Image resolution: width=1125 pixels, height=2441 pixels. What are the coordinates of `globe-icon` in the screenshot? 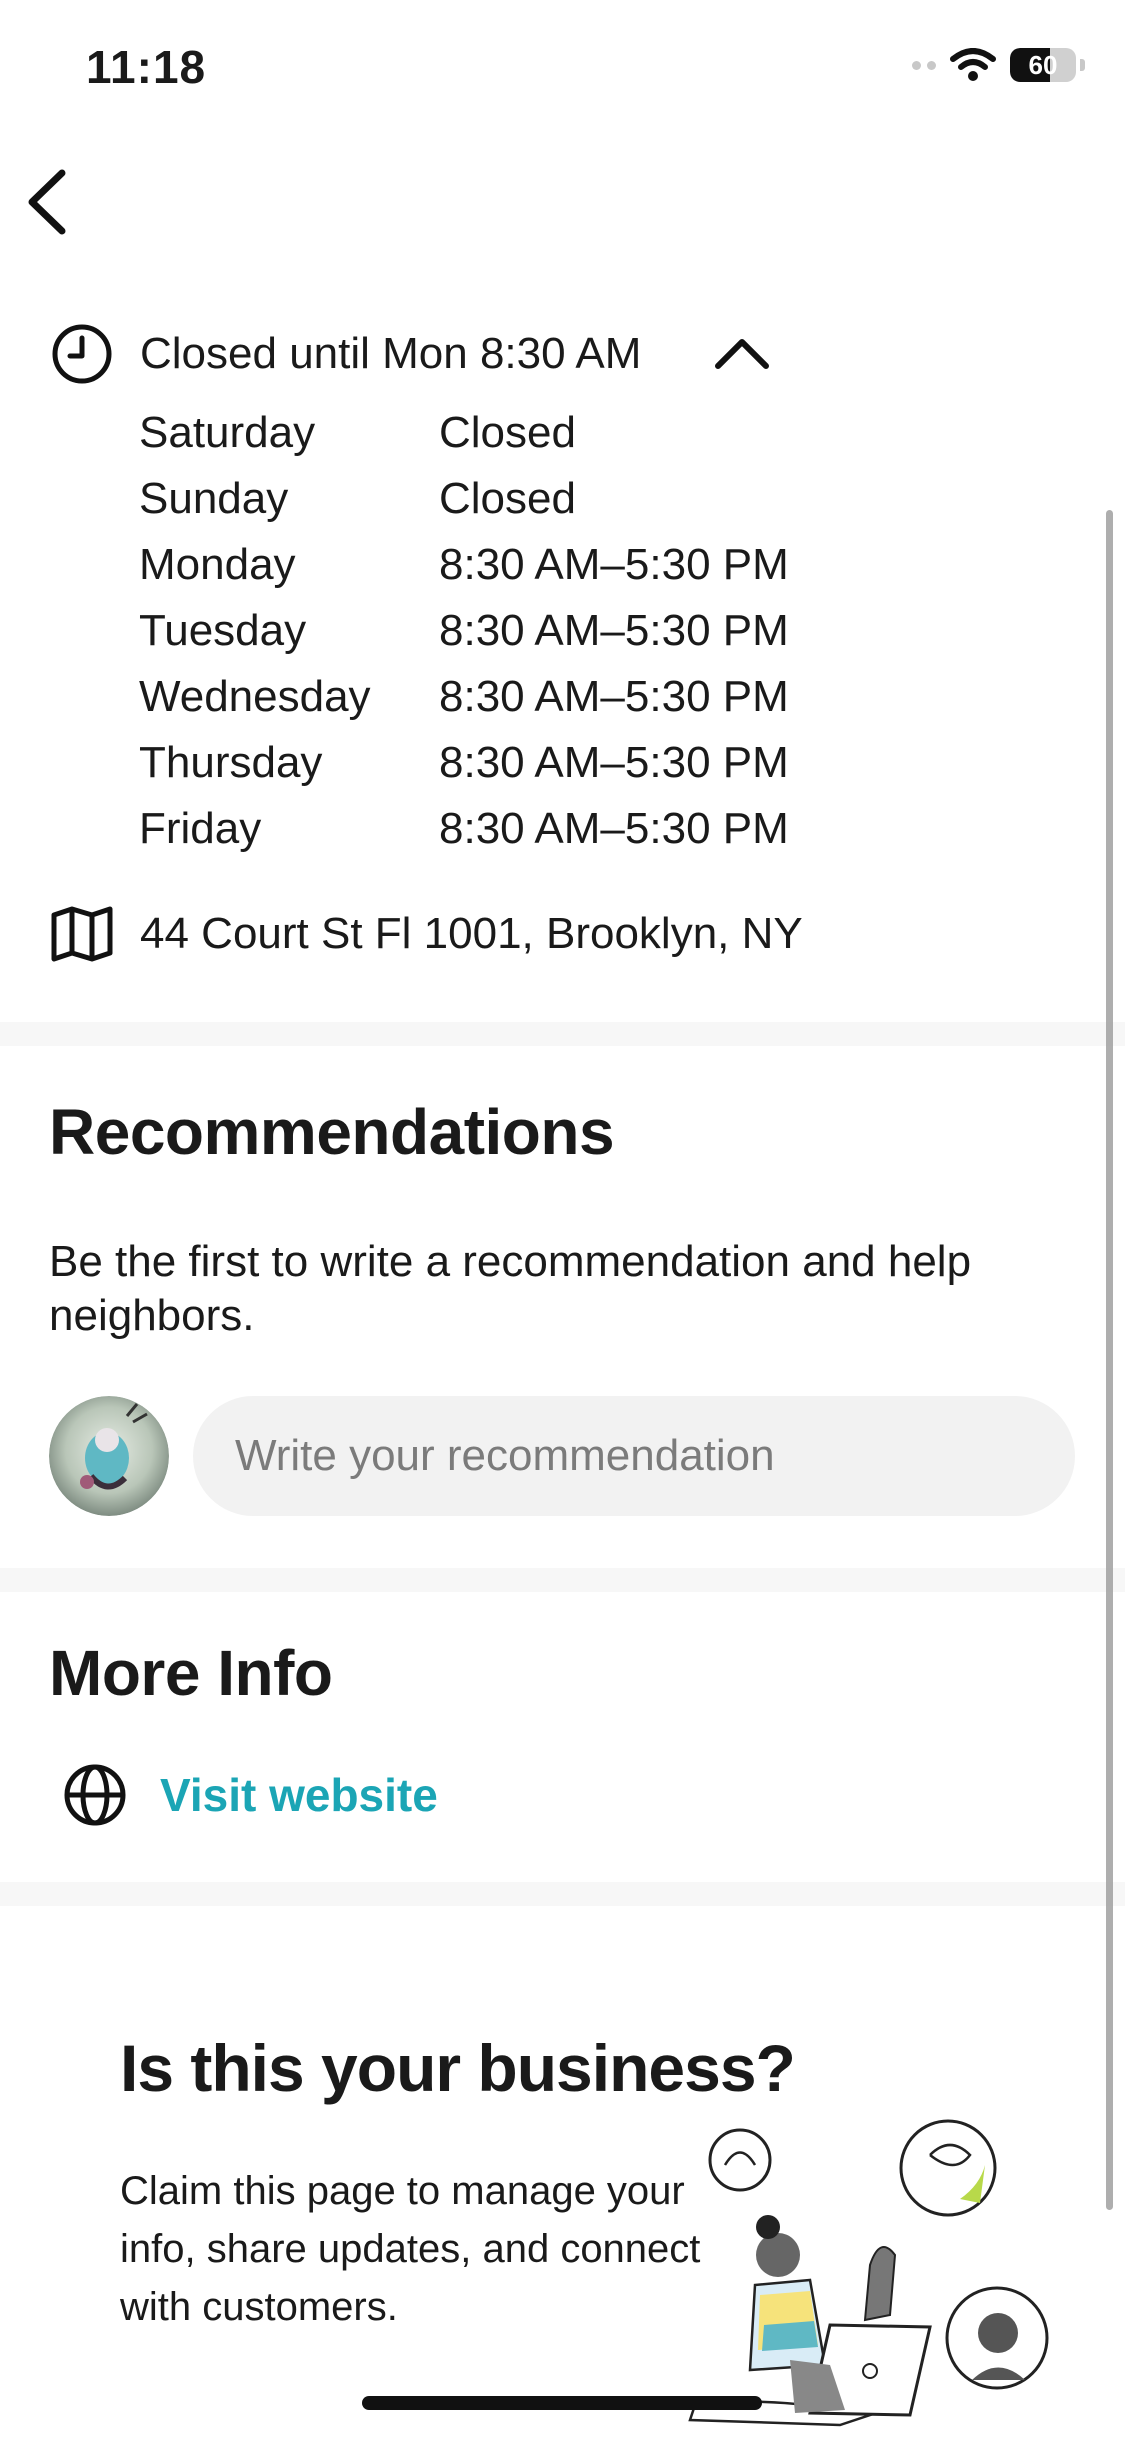 It's located at (95, 1795).